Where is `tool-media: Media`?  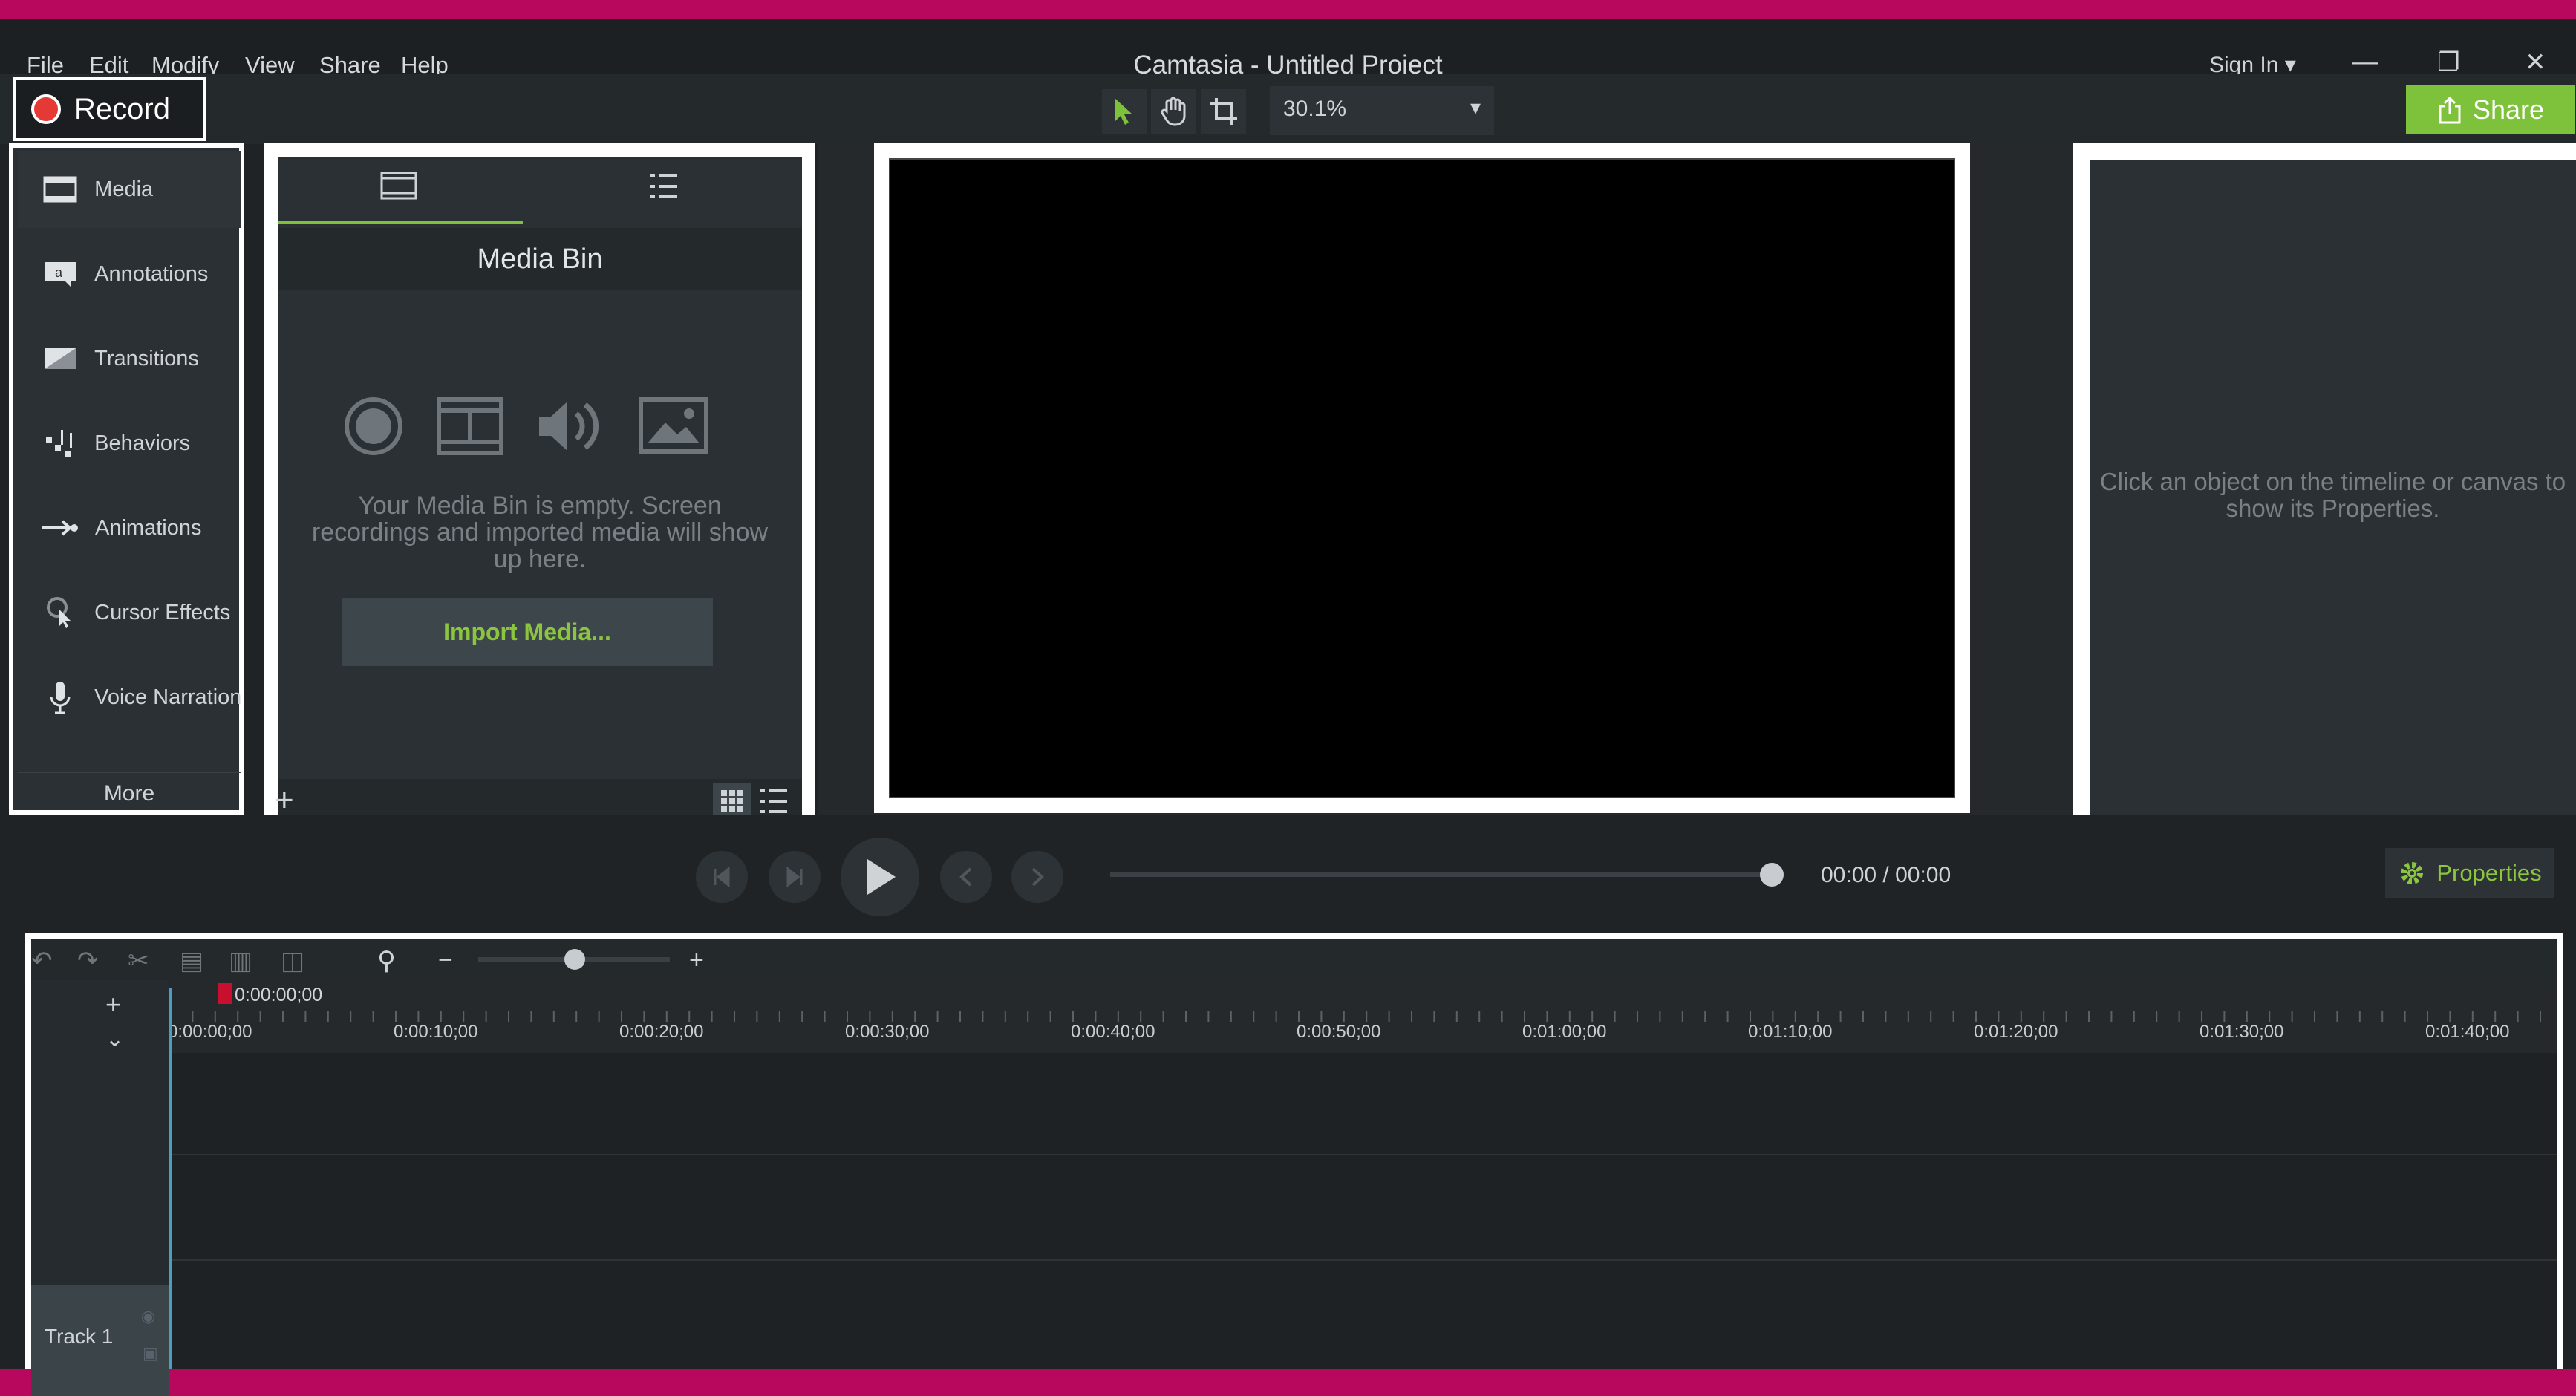 tool-media: Media is located at coordinates (129, 189).